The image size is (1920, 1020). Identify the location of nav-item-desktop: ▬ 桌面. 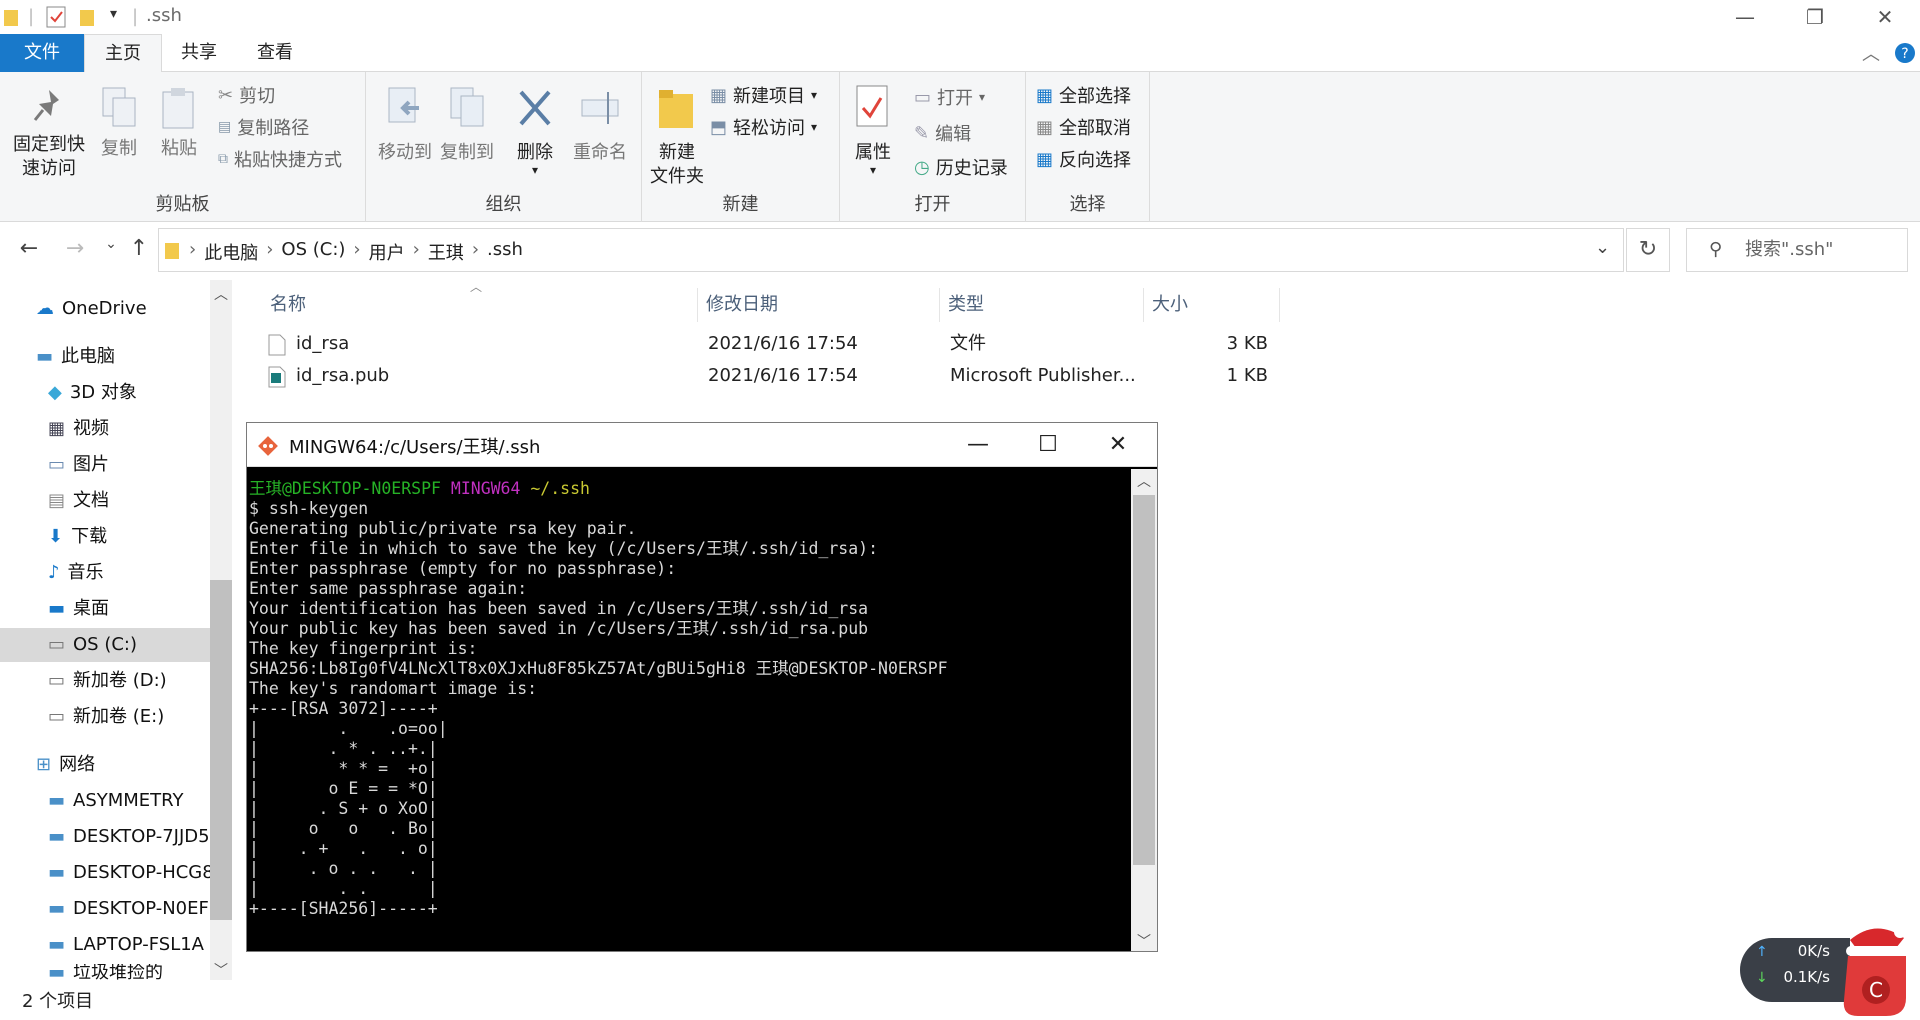
(78, 609).